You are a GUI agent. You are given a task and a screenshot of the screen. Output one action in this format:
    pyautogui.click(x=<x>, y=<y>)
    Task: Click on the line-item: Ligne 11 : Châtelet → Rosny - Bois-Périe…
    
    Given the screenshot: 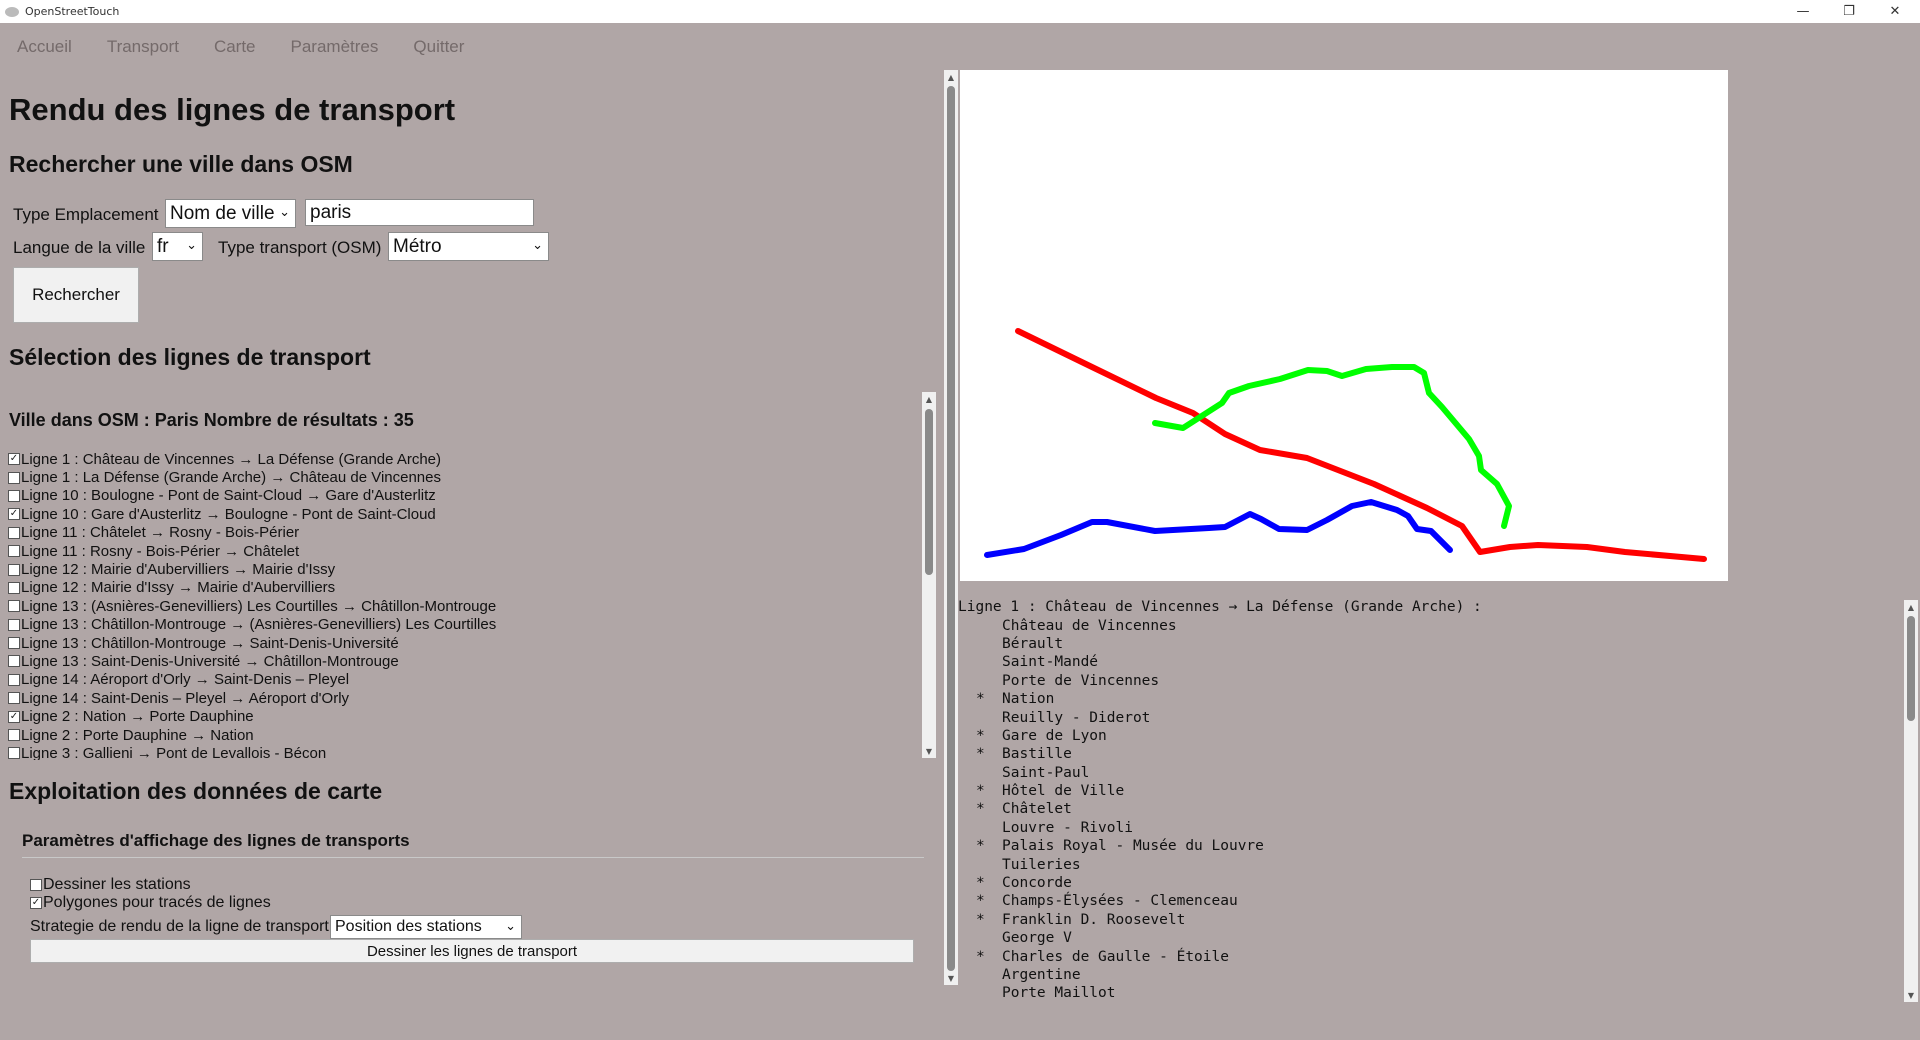 What is the action you would take?
    pyautogui.click(x=463, y=533)
    